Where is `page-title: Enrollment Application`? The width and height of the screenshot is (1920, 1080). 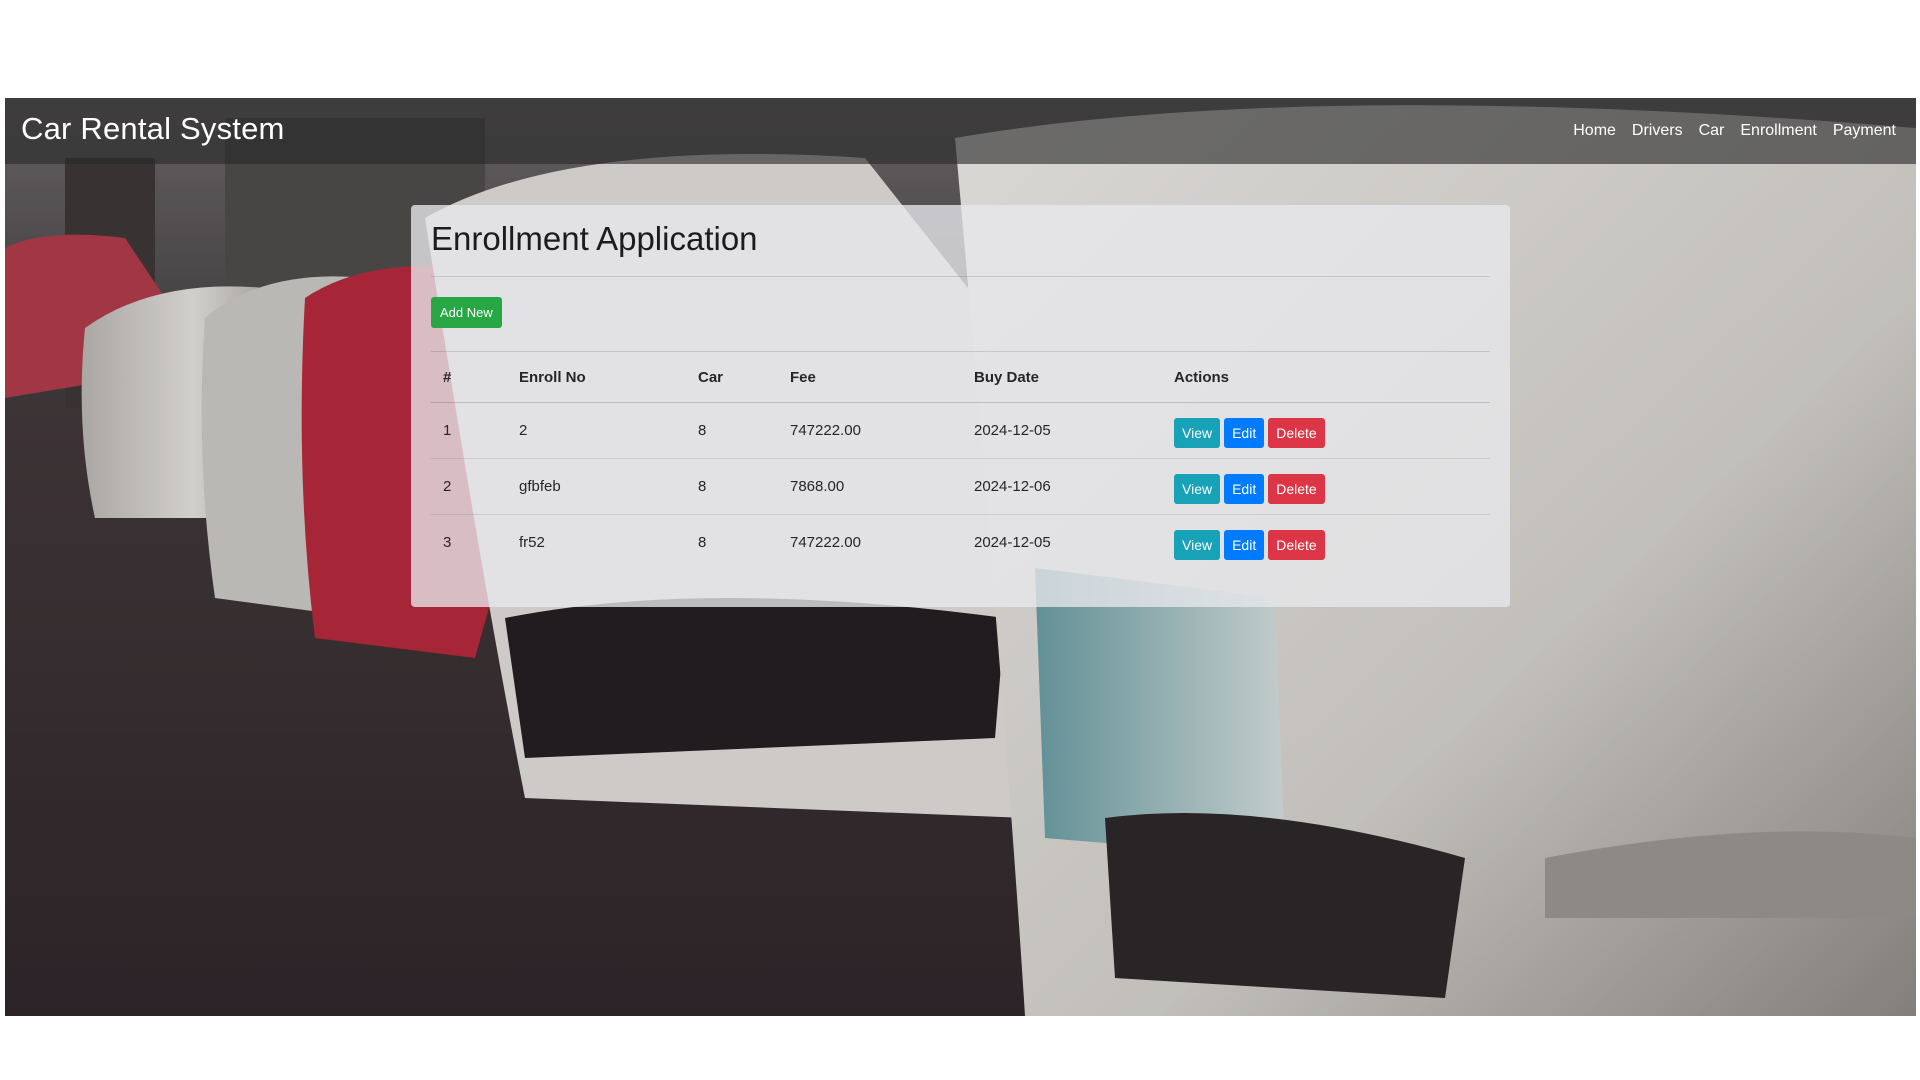 page-title: Enrollment Application is located at coordinates (960, 241).